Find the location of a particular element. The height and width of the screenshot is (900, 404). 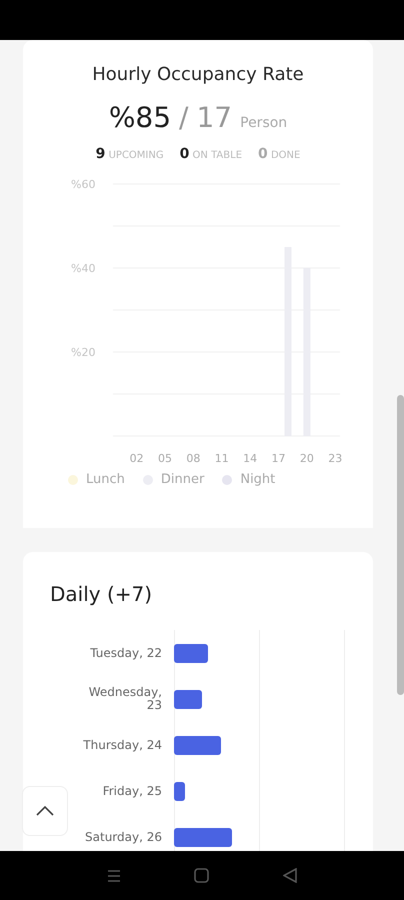

occupancy-rate: %85 is located at coordinates (140, 117).